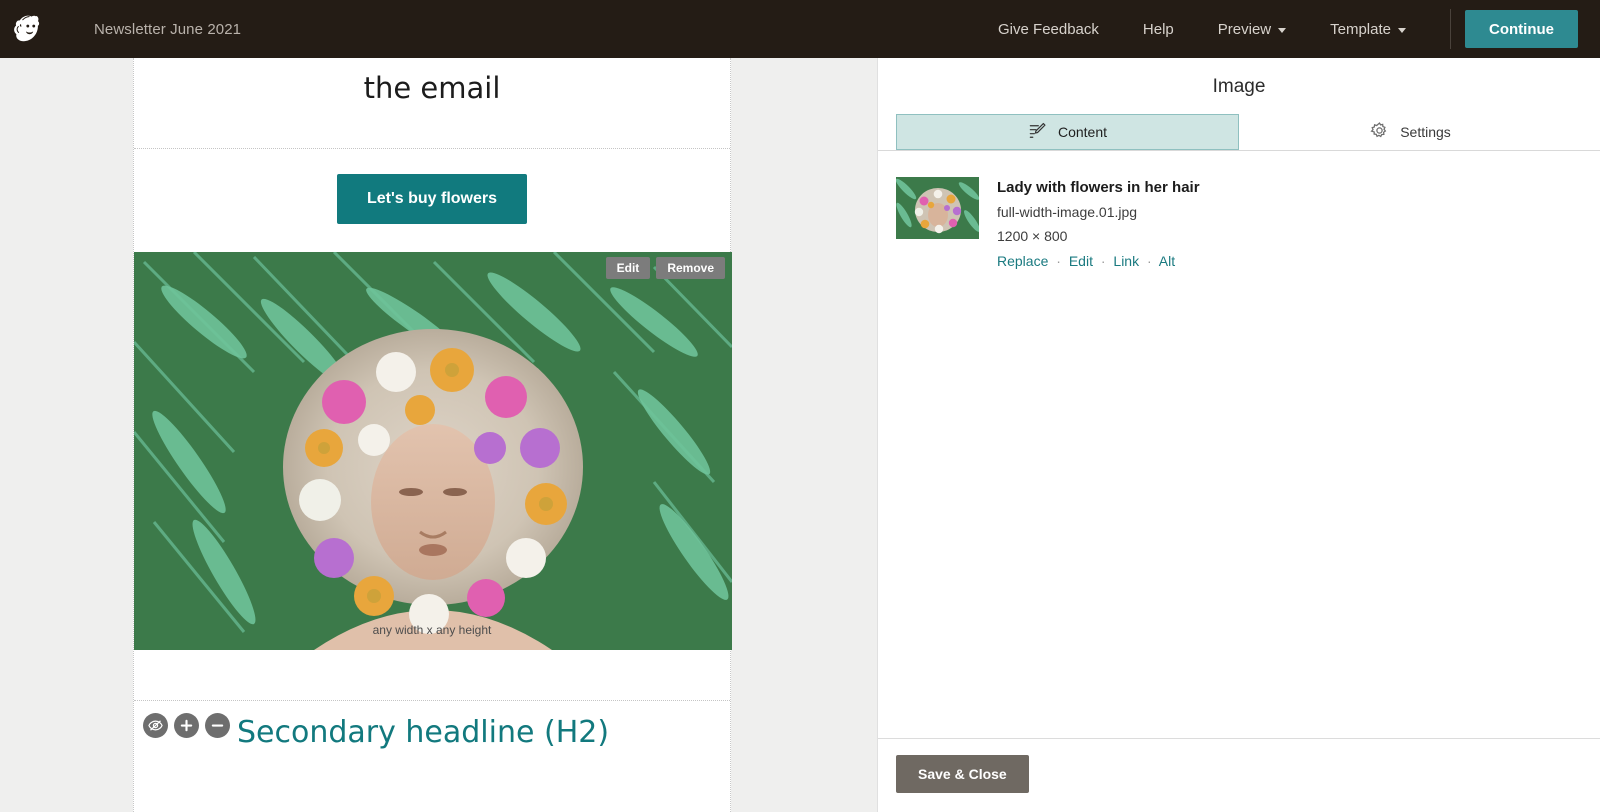 Image resolution: width=1600 pixels, height=812 pixels. What do you see at coordinates (962, 774) in the screenshot?
I see `save-and-close-button: Save & Close` at bounding box center [962, 774].